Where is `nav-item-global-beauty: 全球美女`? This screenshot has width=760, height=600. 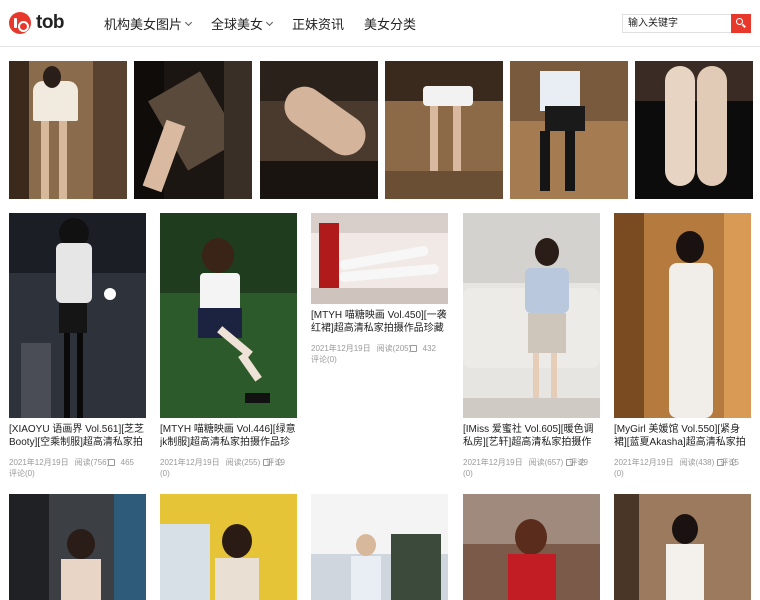
nav-item-global-beauty: 全球美女 is located at coordinates (242, 23).